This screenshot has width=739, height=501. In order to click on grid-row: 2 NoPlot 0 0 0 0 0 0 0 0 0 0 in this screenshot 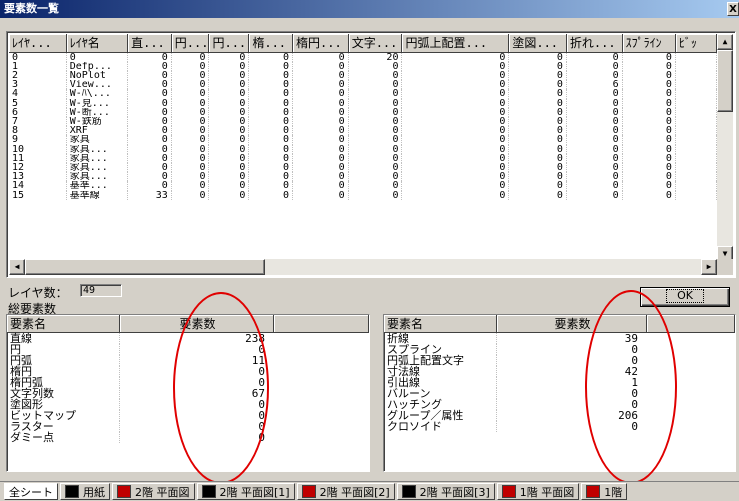, I will do `click(363, 75)`.